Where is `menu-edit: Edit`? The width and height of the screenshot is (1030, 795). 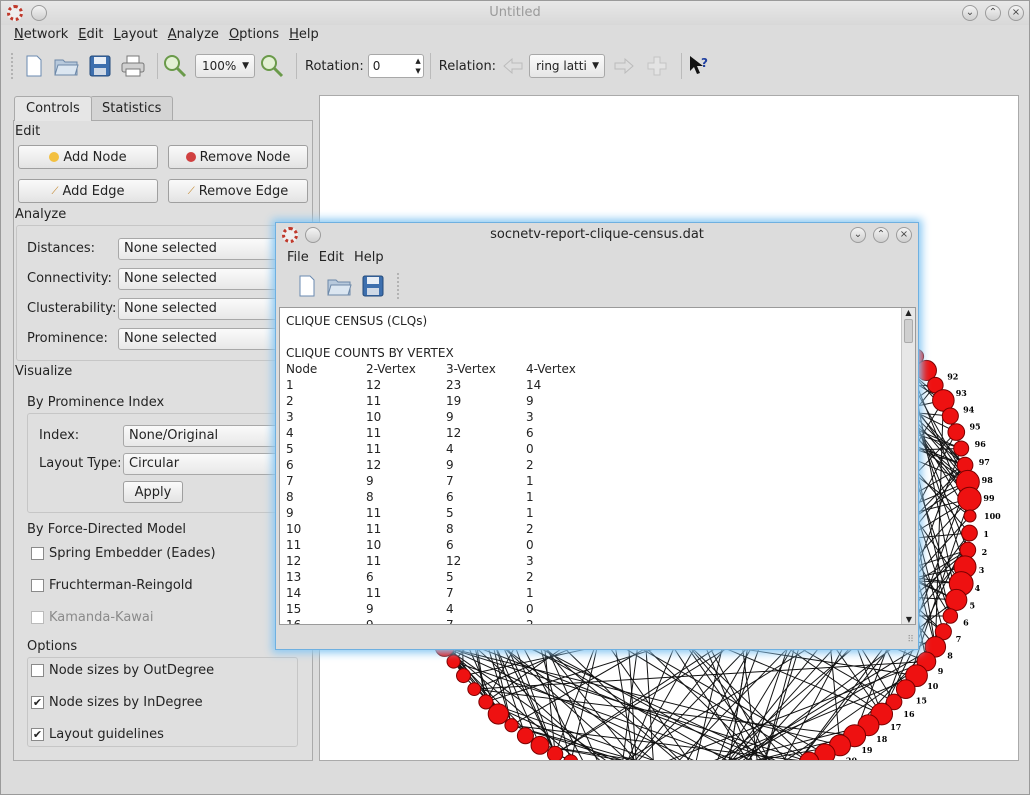 menu-edit: Edit is located at coordinates (90, 36).